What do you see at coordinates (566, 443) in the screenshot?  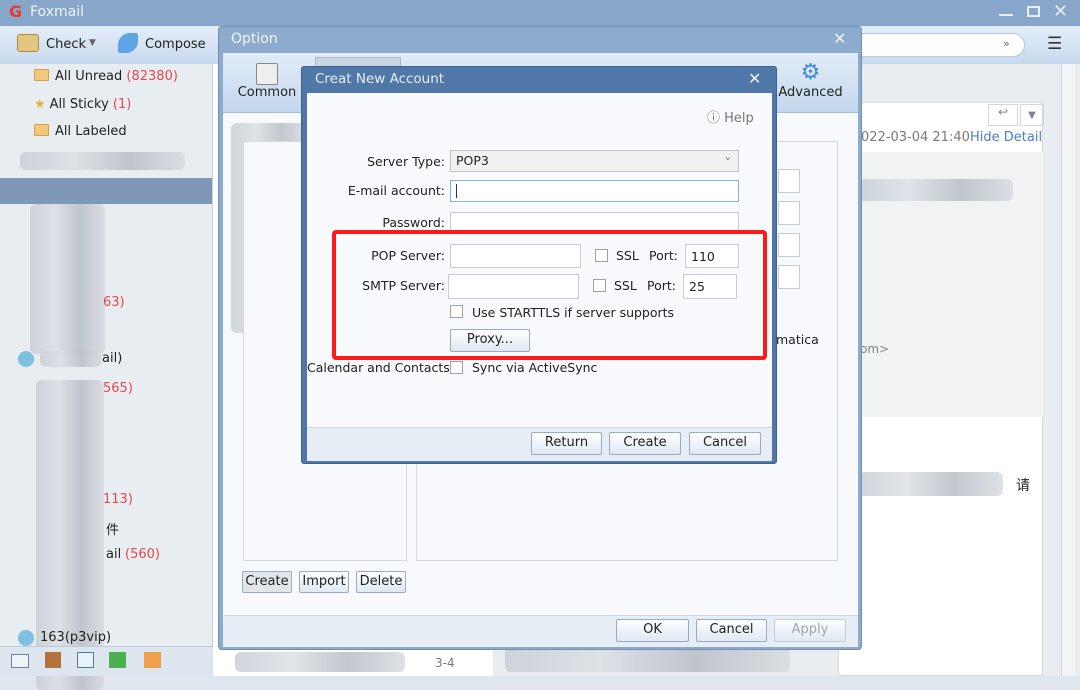 I see `return-button: Return` at bounding box center [566, 443].